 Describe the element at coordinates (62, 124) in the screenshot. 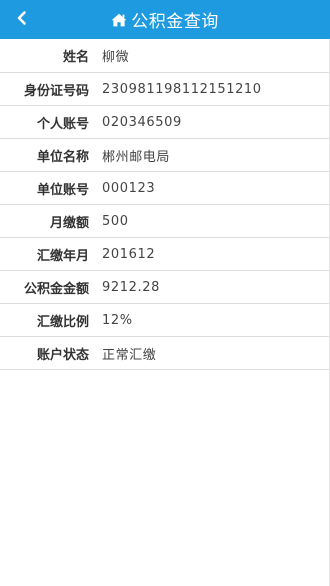

I see `field-label: 个人账号` at that location.